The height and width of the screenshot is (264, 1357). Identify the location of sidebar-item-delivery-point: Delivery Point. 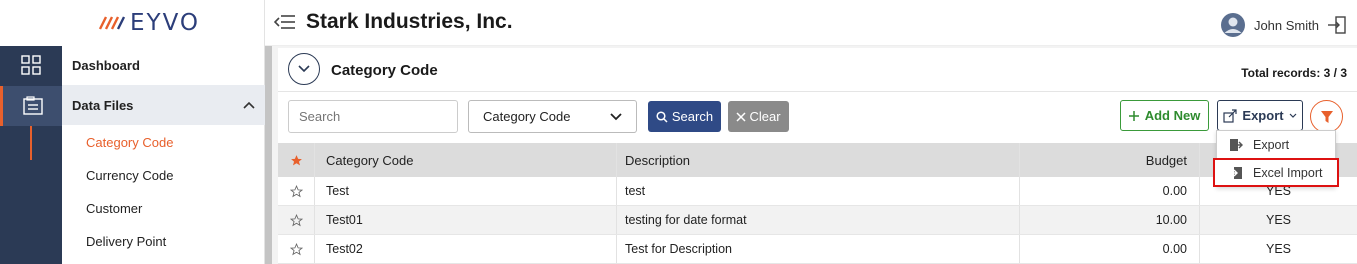
(126, 241).